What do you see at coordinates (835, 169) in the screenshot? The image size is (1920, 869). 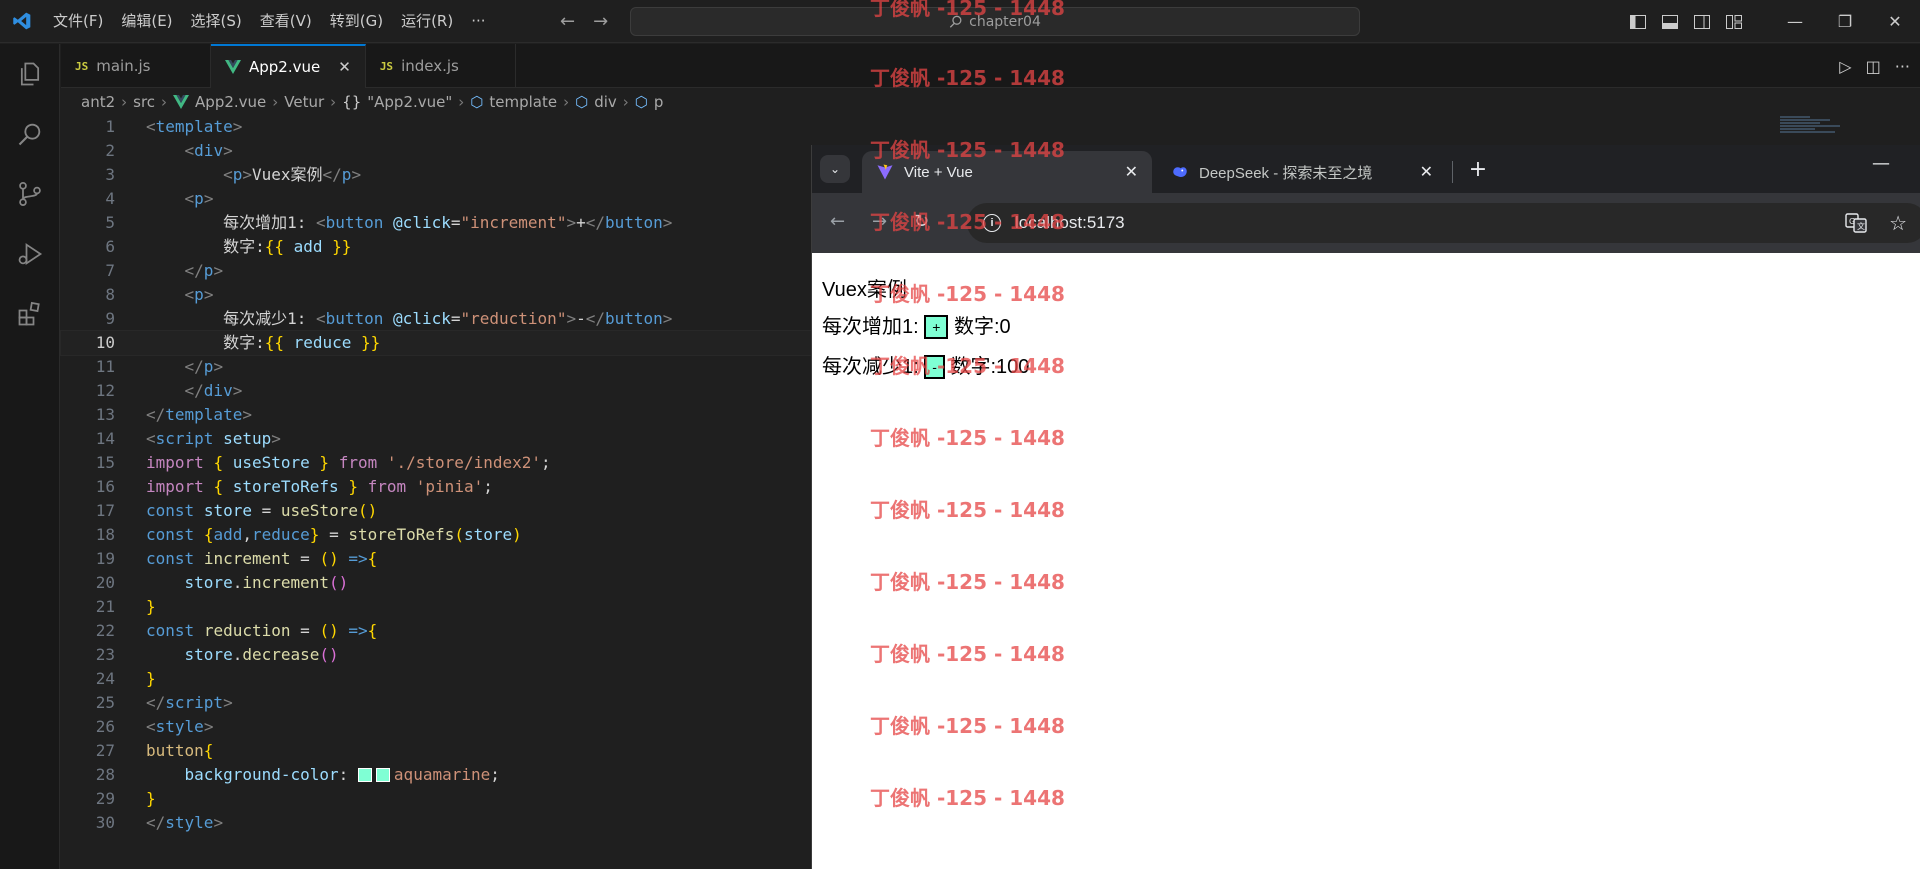 I see `tab-search-dropdown-icon: ⌄` at bounding box center [835, 169].